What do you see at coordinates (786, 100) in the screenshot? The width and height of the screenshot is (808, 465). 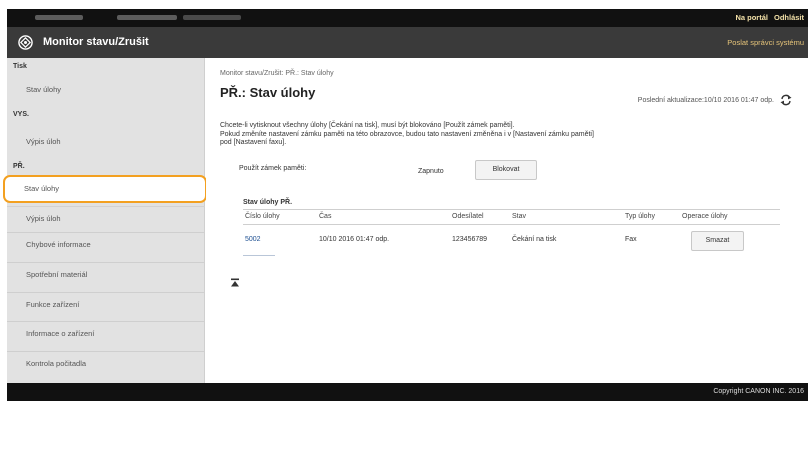 I see `refresh-icon` at bounding box center [786, 100].